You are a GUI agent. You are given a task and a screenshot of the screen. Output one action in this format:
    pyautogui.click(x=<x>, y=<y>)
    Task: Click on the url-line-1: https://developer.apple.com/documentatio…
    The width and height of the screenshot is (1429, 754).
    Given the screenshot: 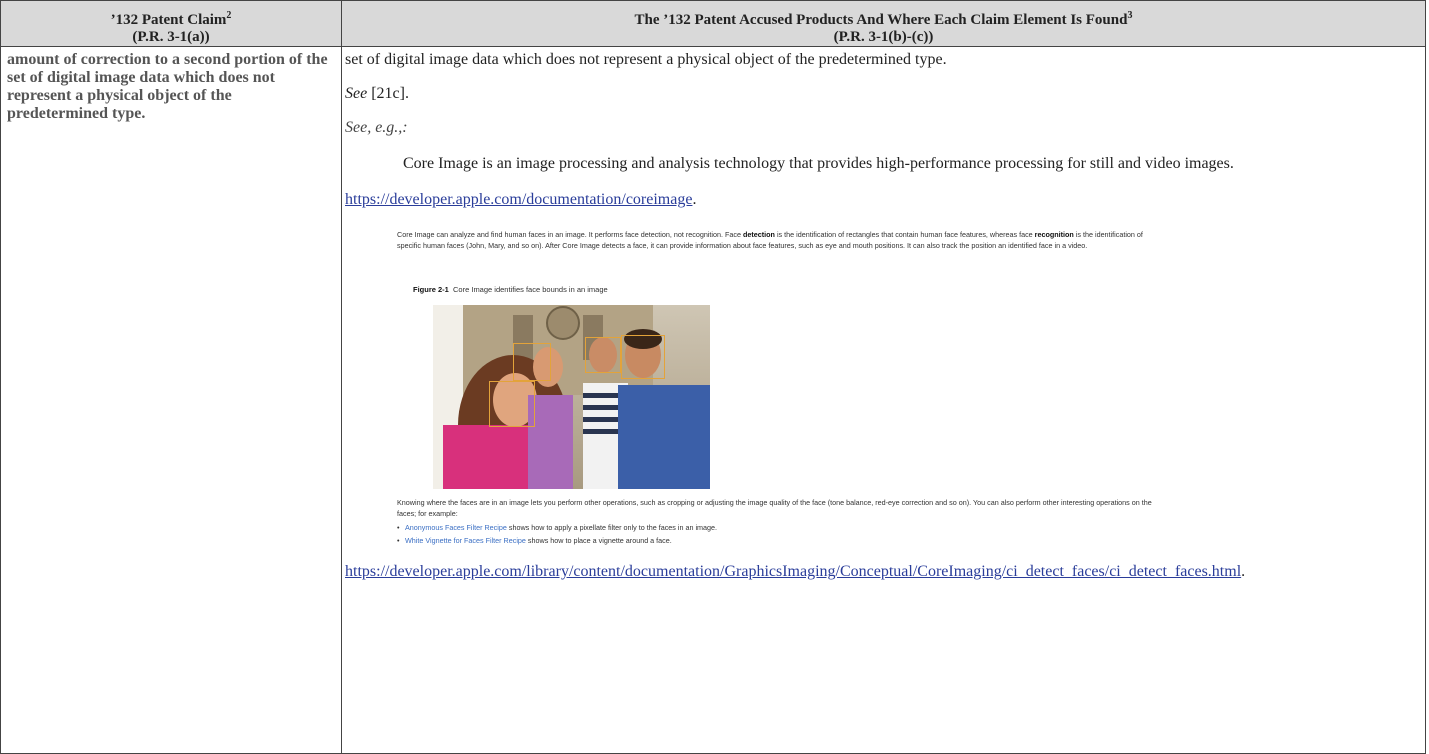 What is the action you would take?
    pyautogui.click(x=883, y=200)
    